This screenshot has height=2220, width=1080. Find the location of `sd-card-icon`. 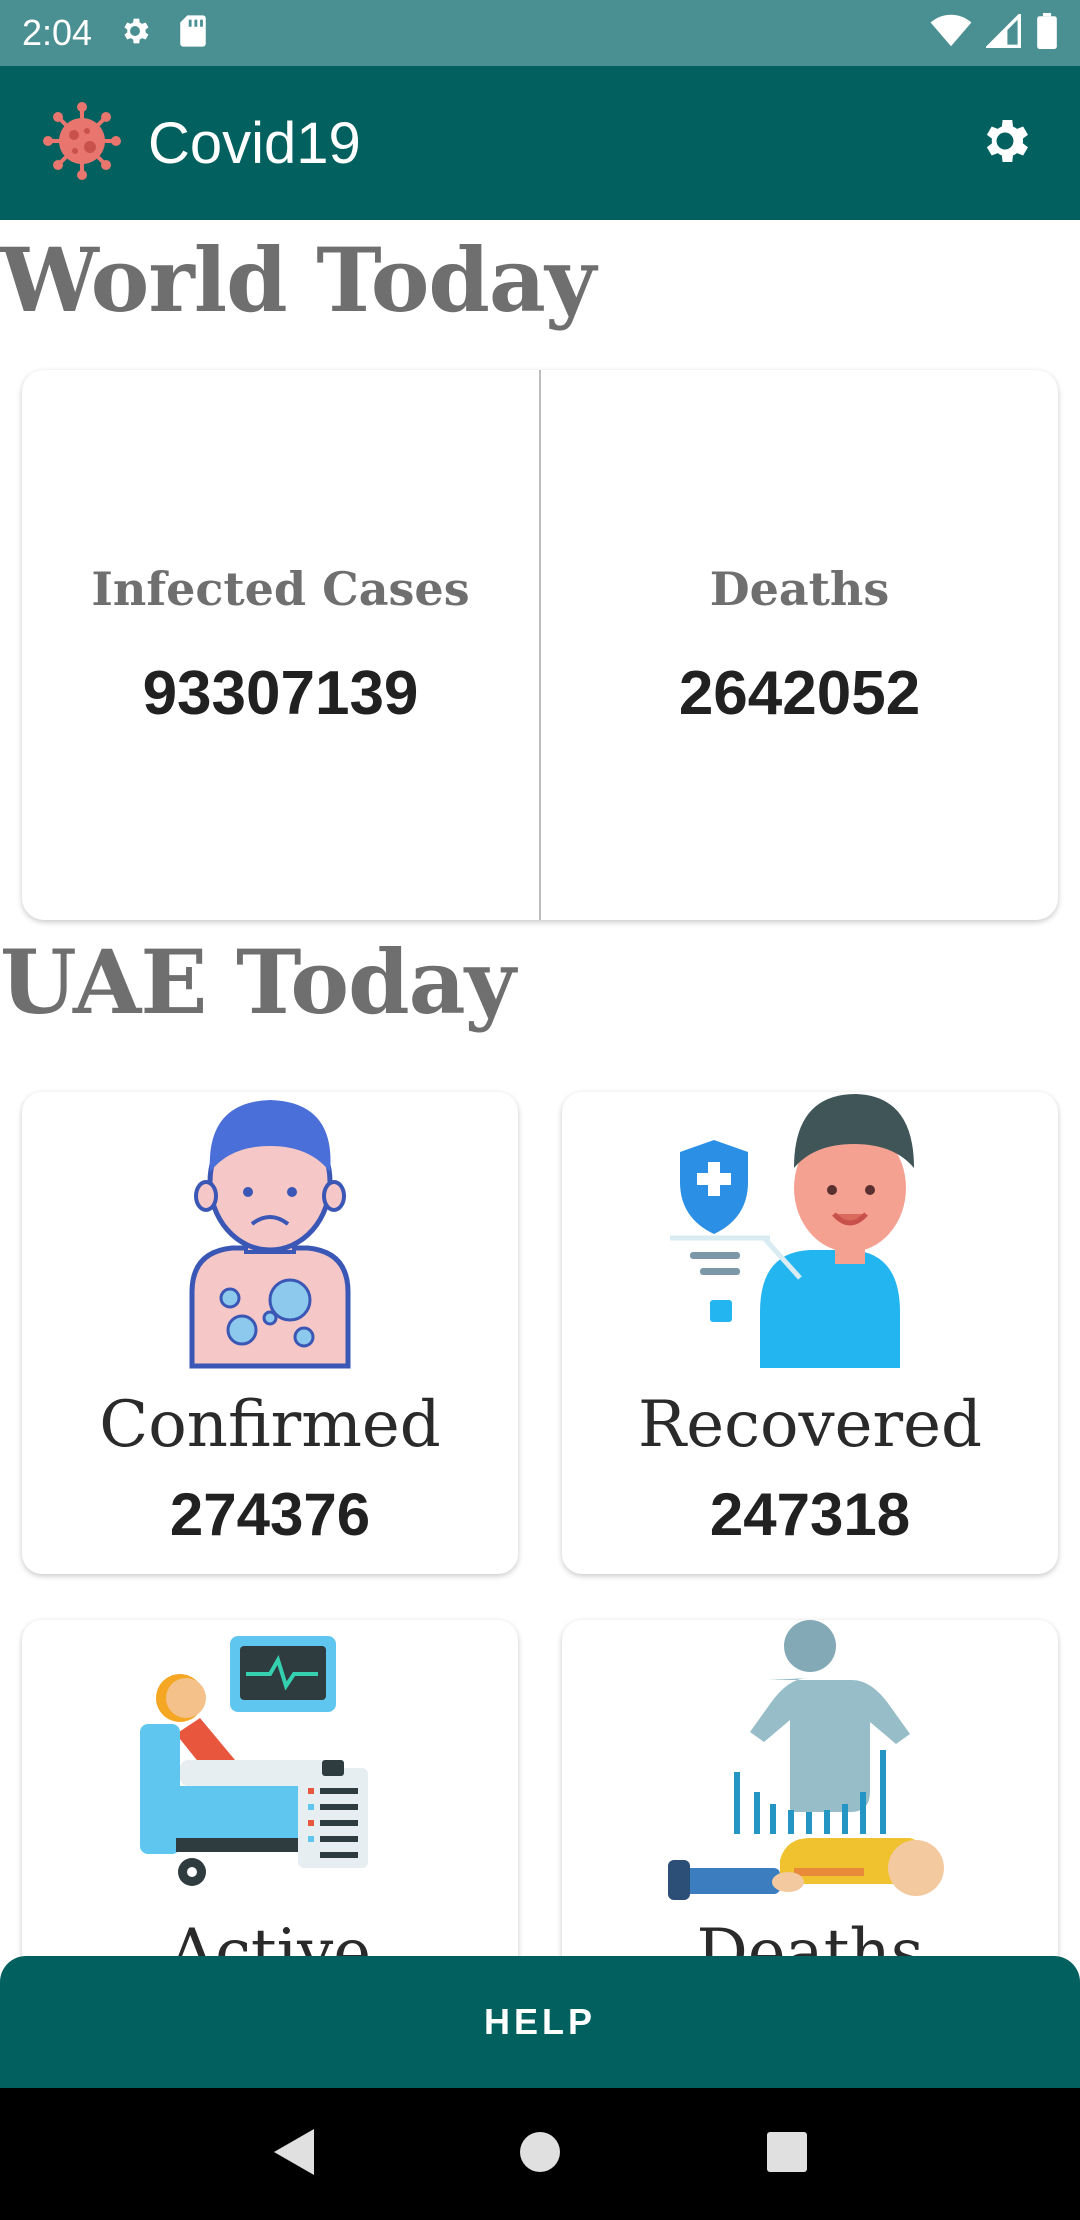

sd-card-icon is located at coordinates (193, 33).